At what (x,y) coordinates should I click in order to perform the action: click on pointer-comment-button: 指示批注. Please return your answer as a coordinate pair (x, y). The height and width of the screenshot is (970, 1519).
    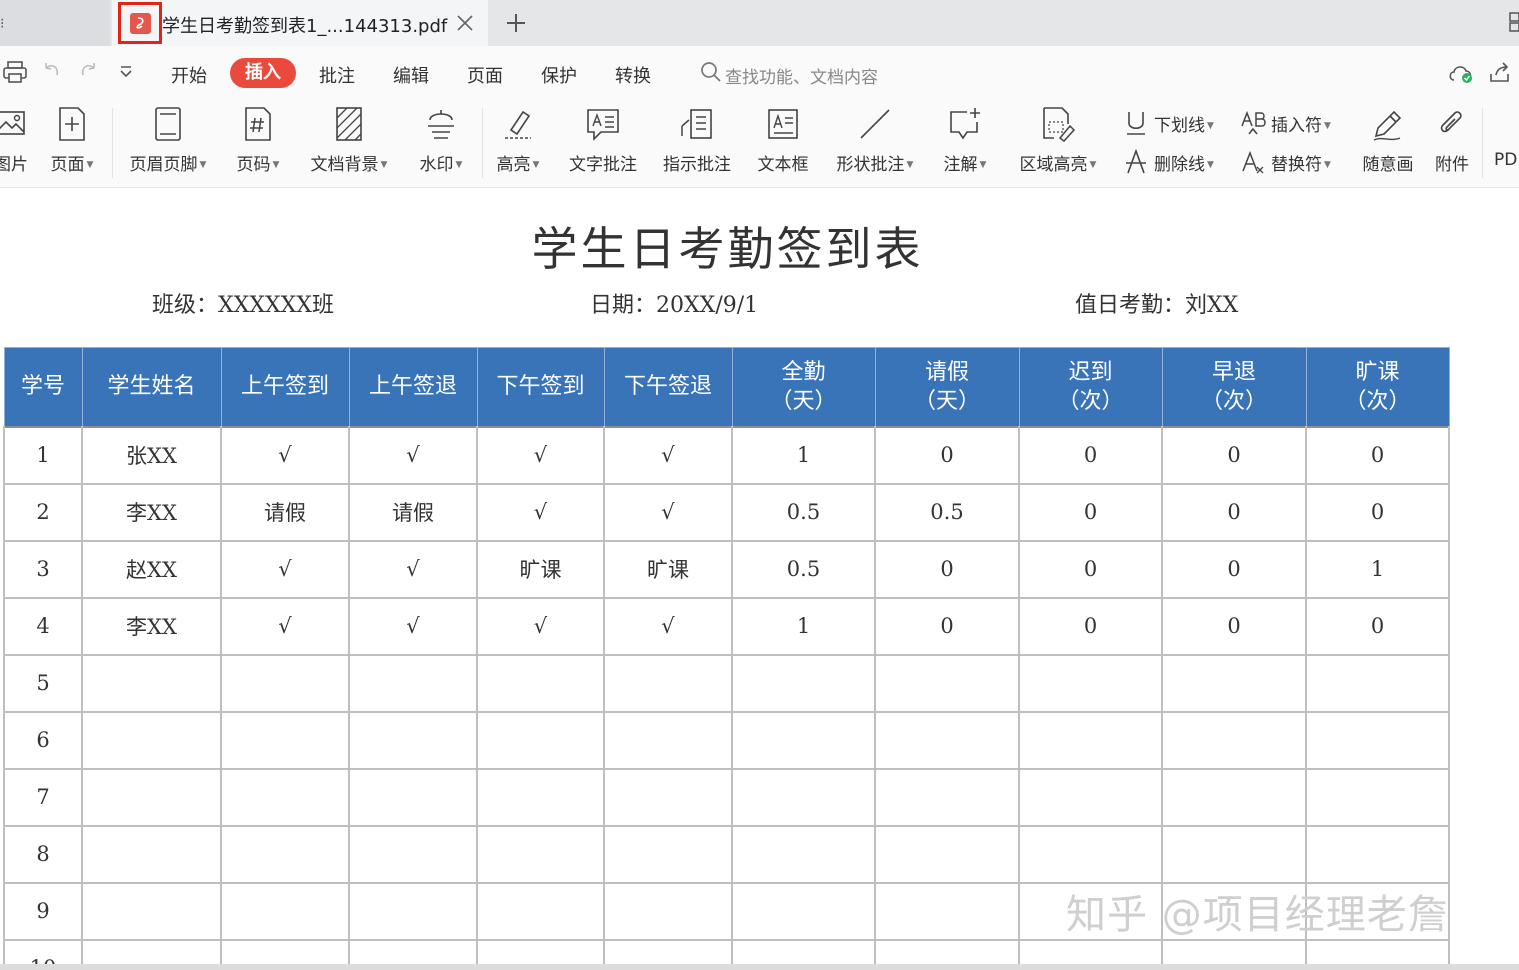
    Looking at the image, I should click on (697, 143).